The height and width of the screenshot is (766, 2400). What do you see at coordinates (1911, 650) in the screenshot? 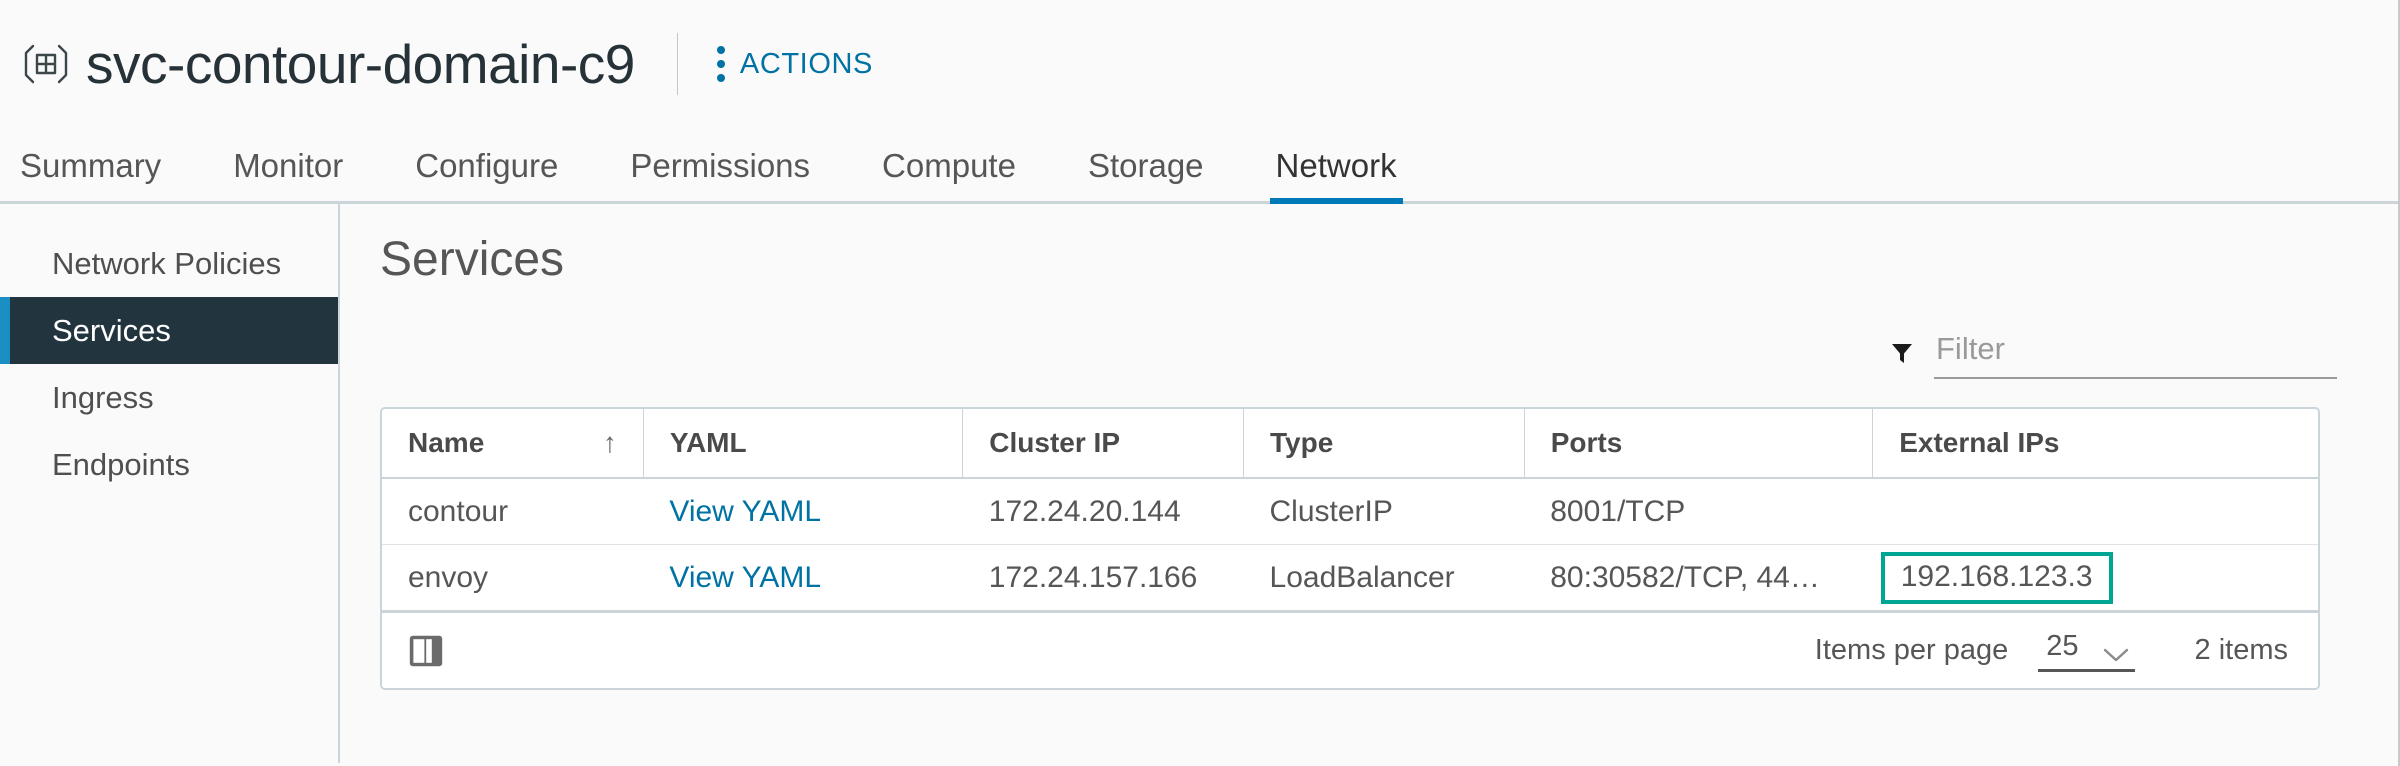
I see `items-per-page-label: Items per page` at bounding box center [1911, 650].